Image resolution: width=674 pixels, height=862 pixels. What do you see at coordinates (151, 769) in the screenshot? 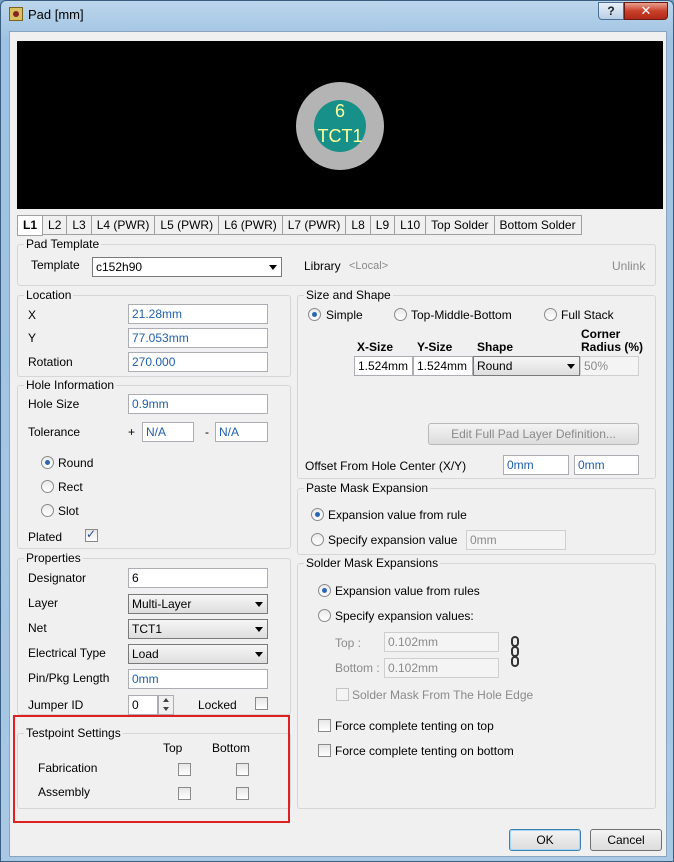
I see `testpoint-highlight-box` at bounding box center [151, 769].